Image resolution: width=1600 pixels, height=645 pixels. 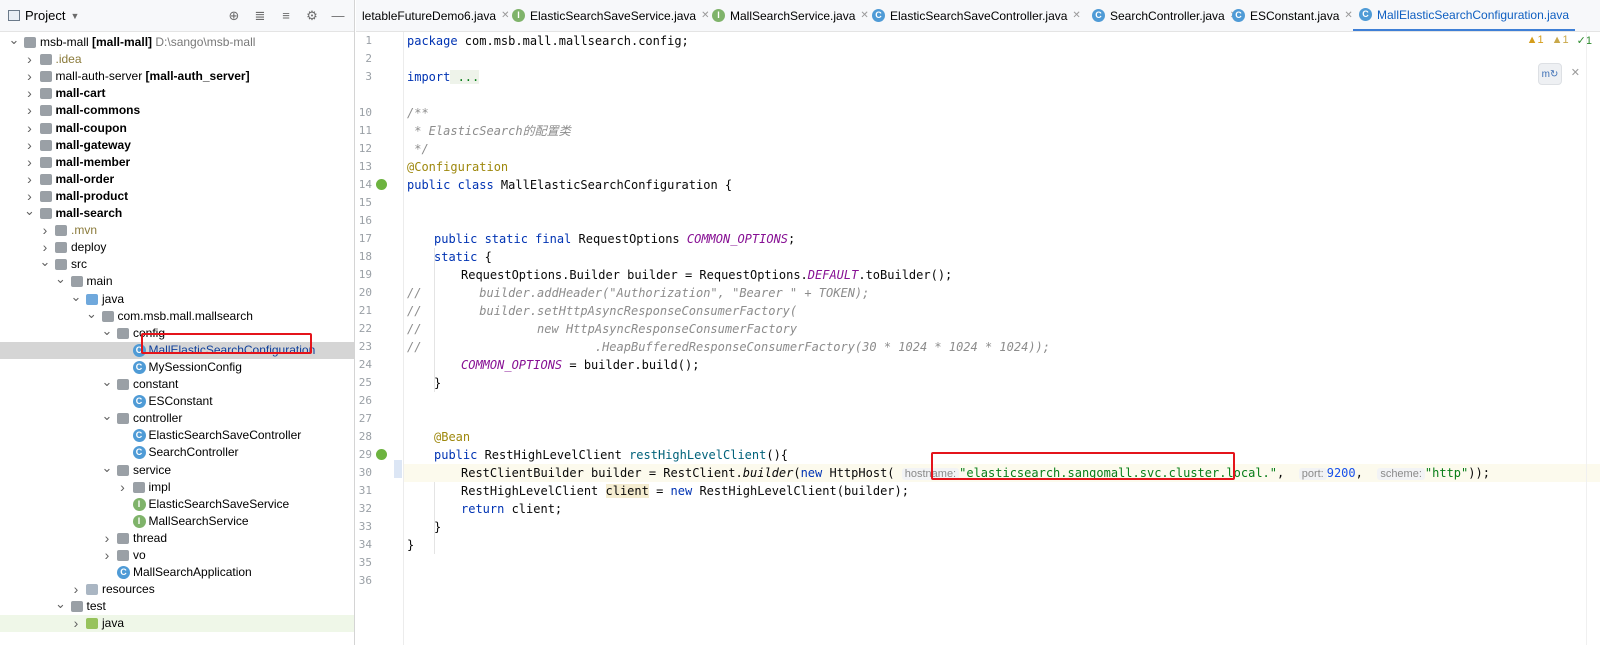 What do you see at coordinates (177, 42) in the screenshot?
I see `tree-item: ⌄ msb-mall [mall-mall] D:\sango\msb-mall` at bounding box center [177, 42].